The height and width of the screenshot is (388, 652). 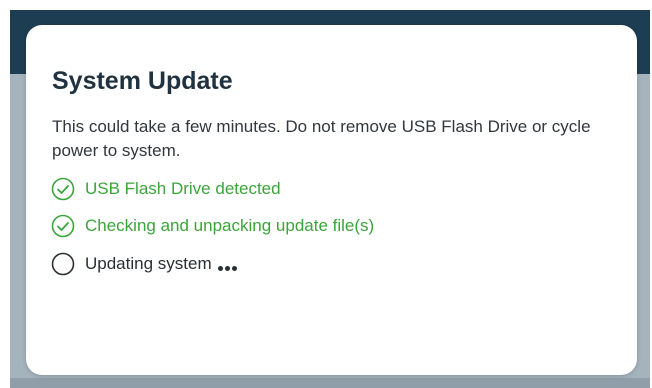 What do you see at coordinates (63, 264) in the screenshot?
I see `empty-circle-icon` at bounding box center [63, 264].